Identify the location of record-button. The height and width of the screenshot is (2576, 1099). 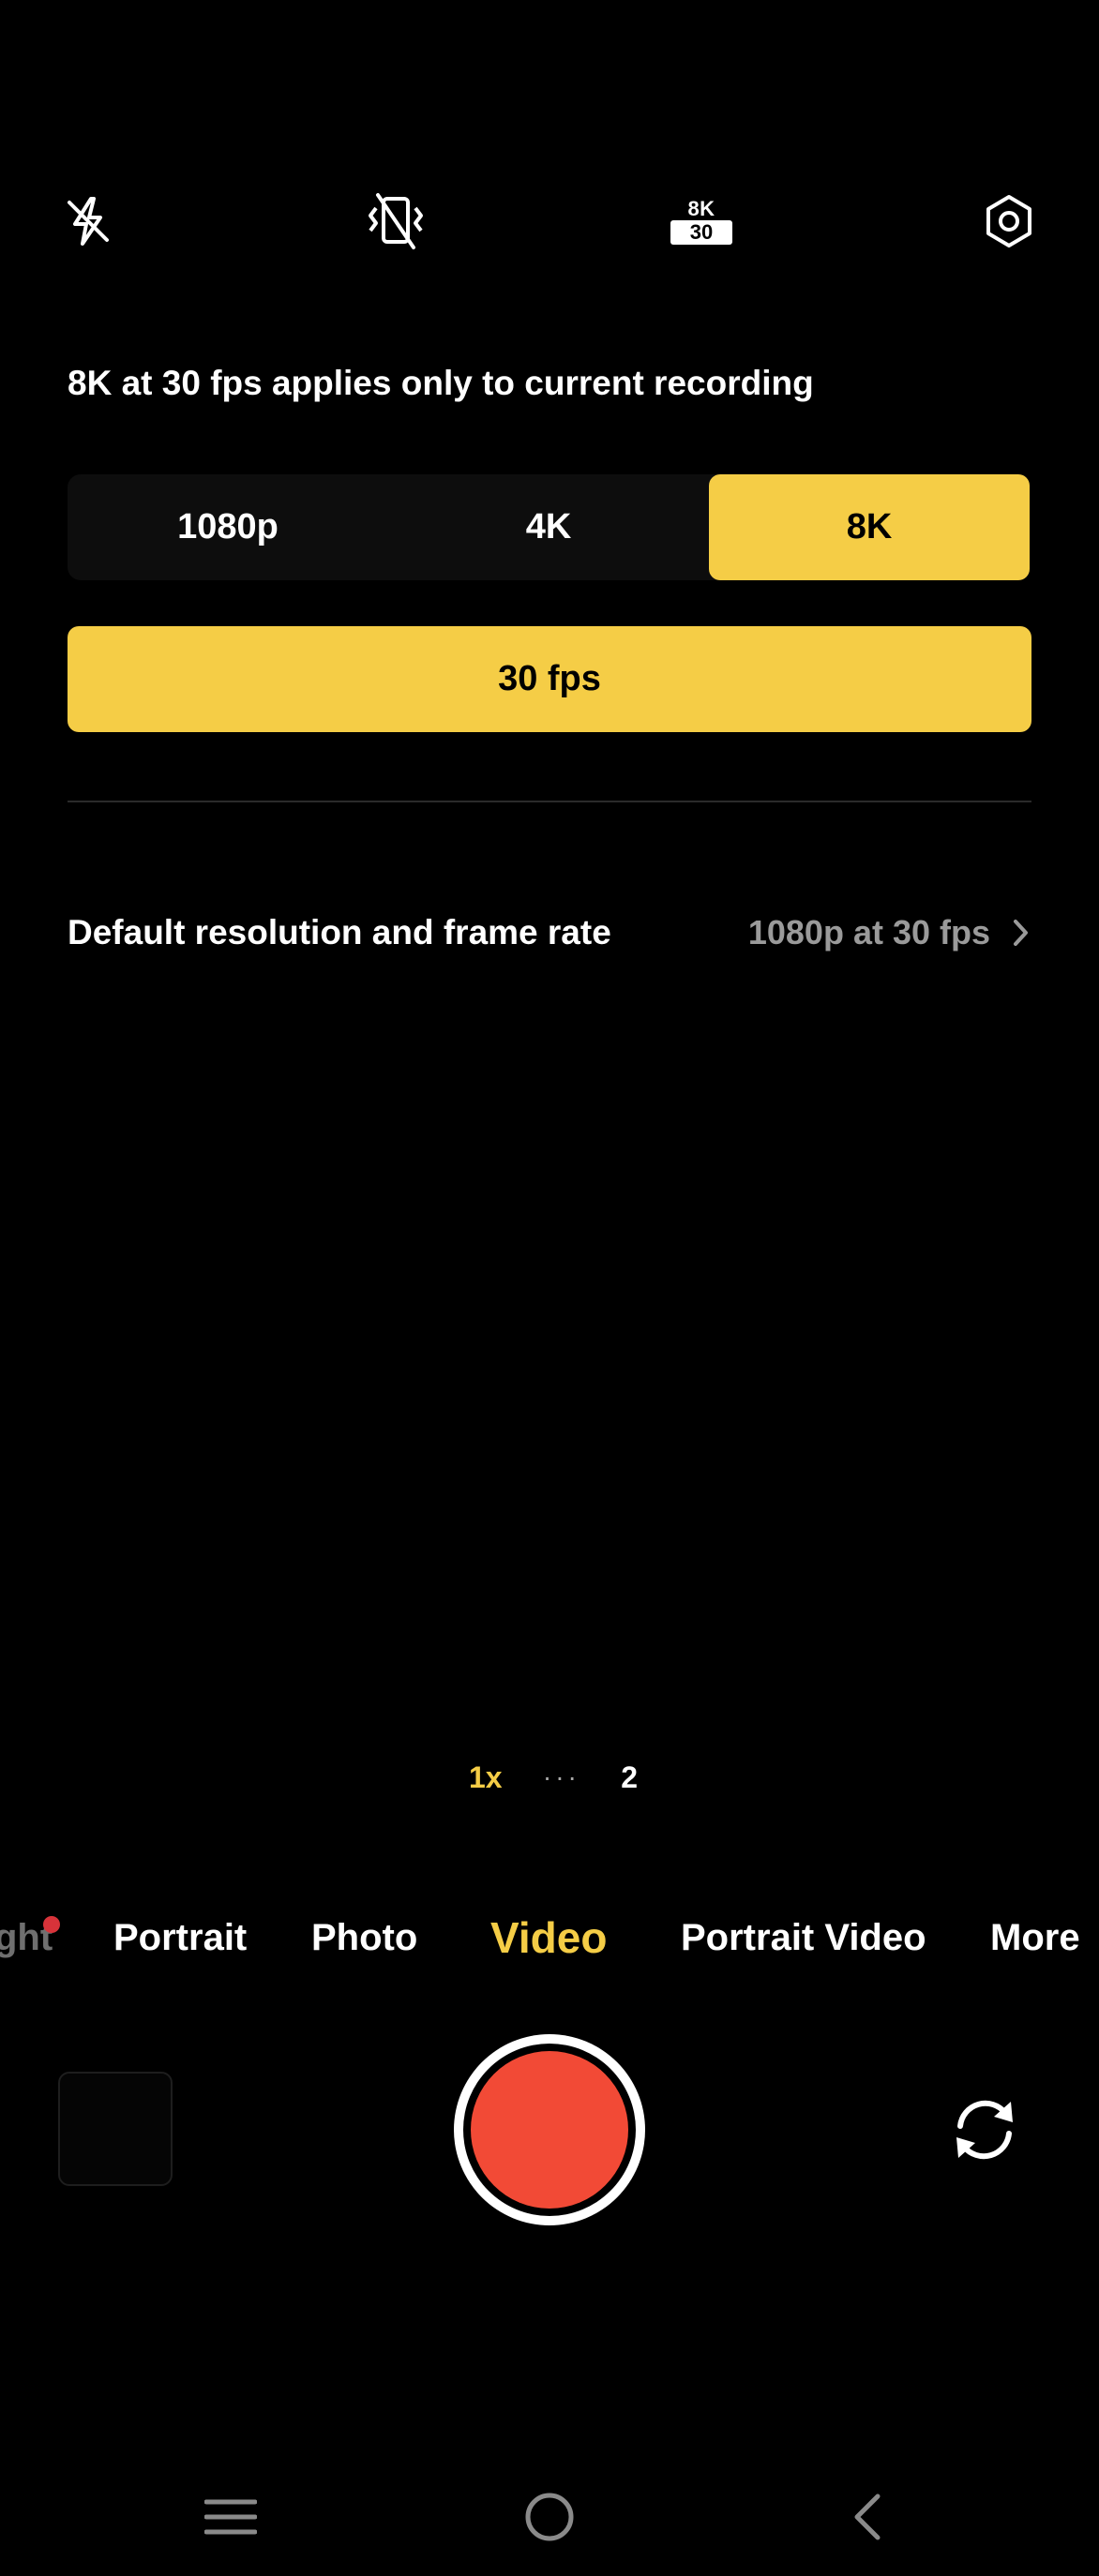
(549, 2129).